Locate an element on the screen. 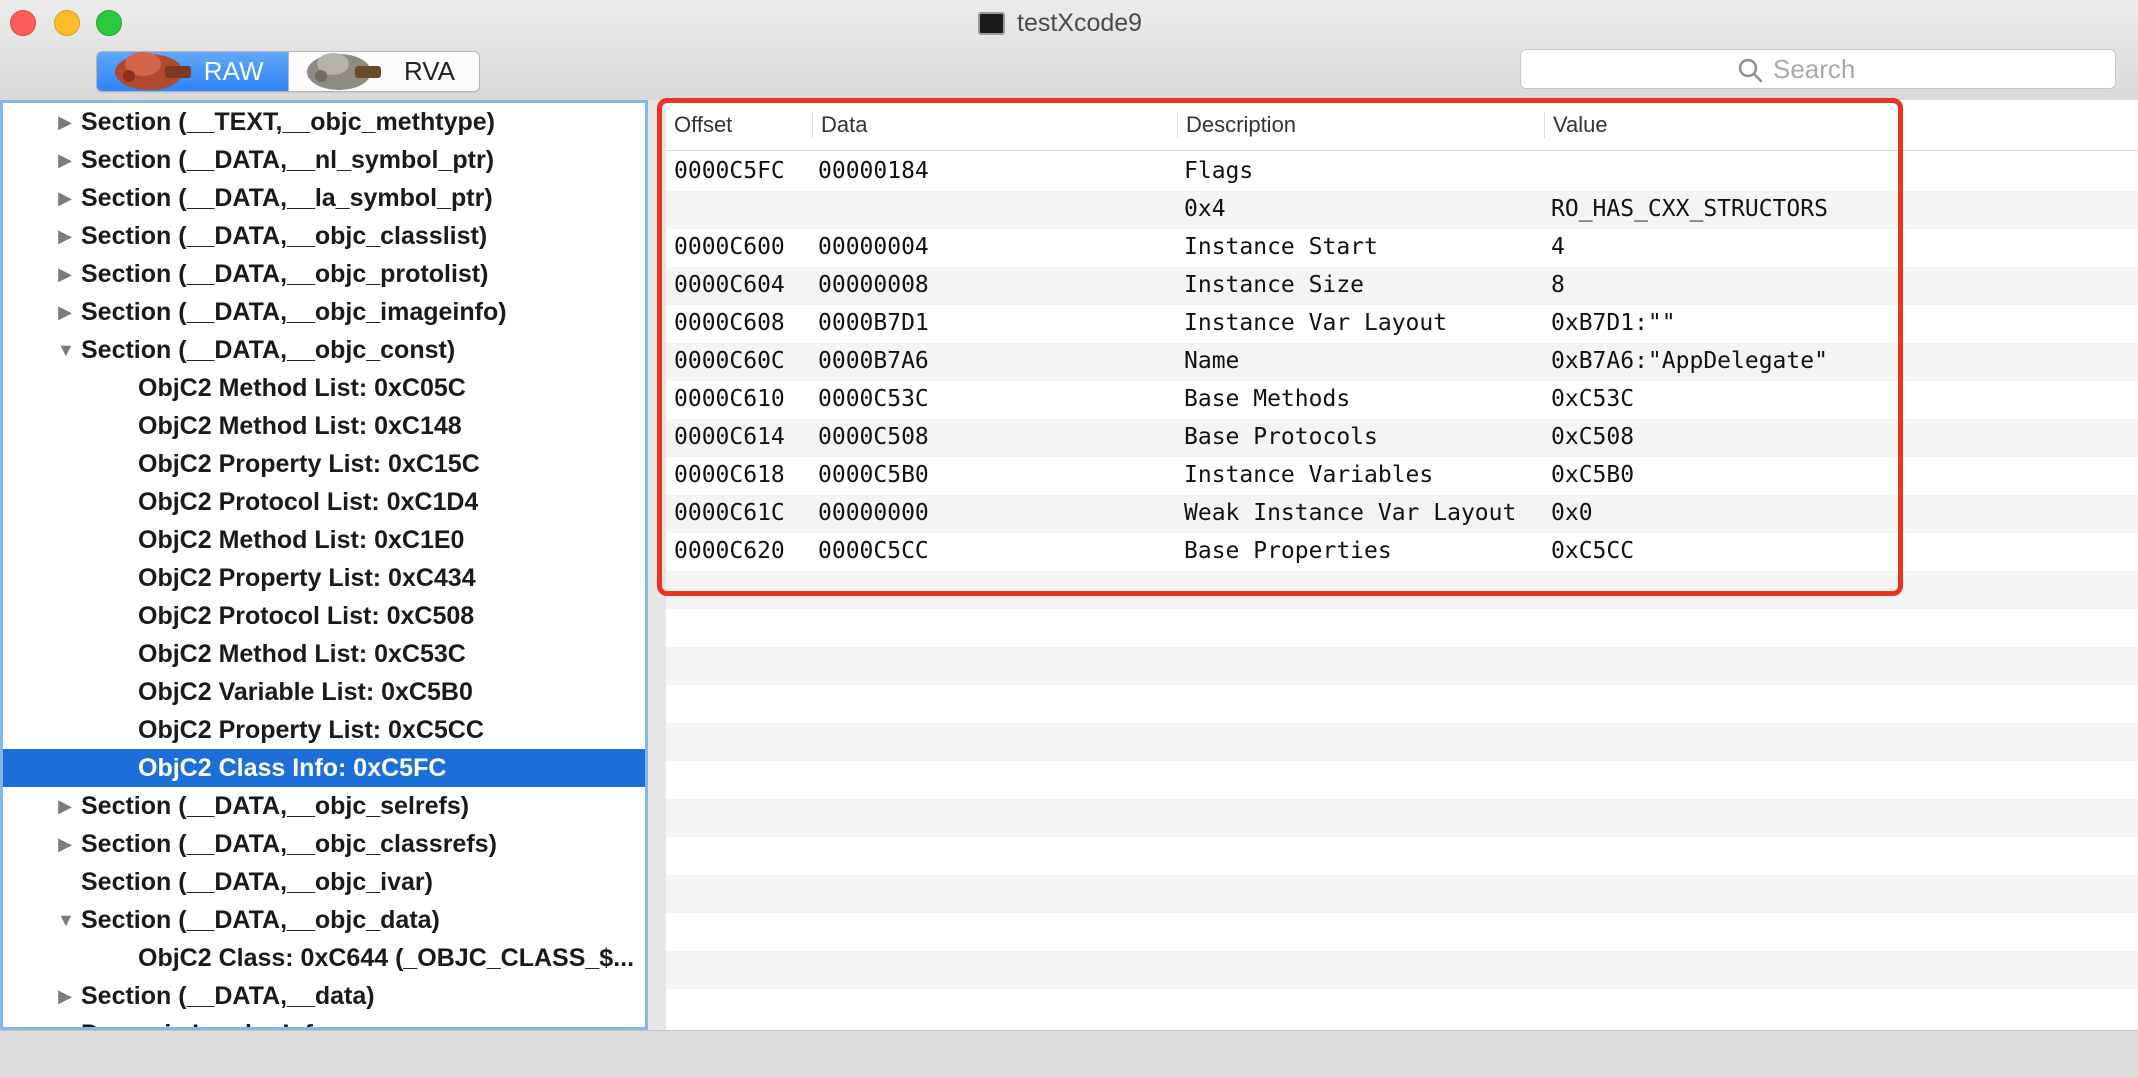  description-cell: Name is located at coordinates (1212, 361).